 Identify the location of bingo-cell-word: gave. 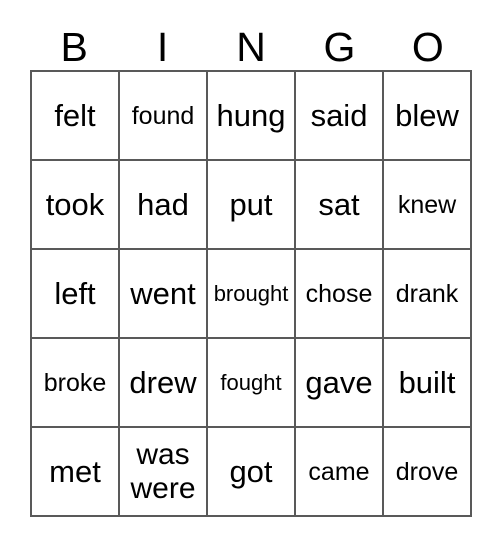
(339, 382).